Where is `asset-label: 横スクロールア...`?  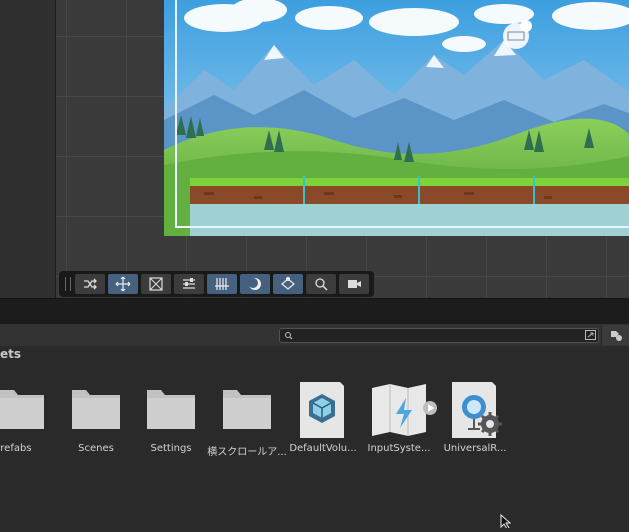 asset-label: 横スクロールア... is located at coordinates (247, 452).